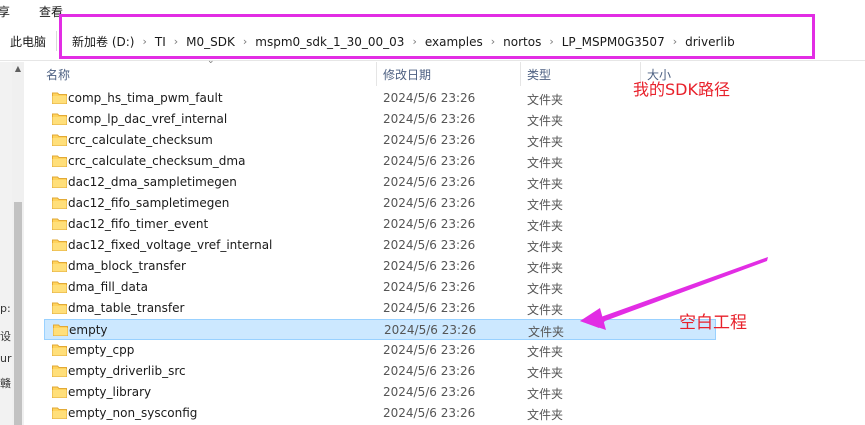 The image size is (865, 425). Describe the element at coordinates (407, 74) in the screenshot. I see `column-header-modified: 修改日期` at that location.